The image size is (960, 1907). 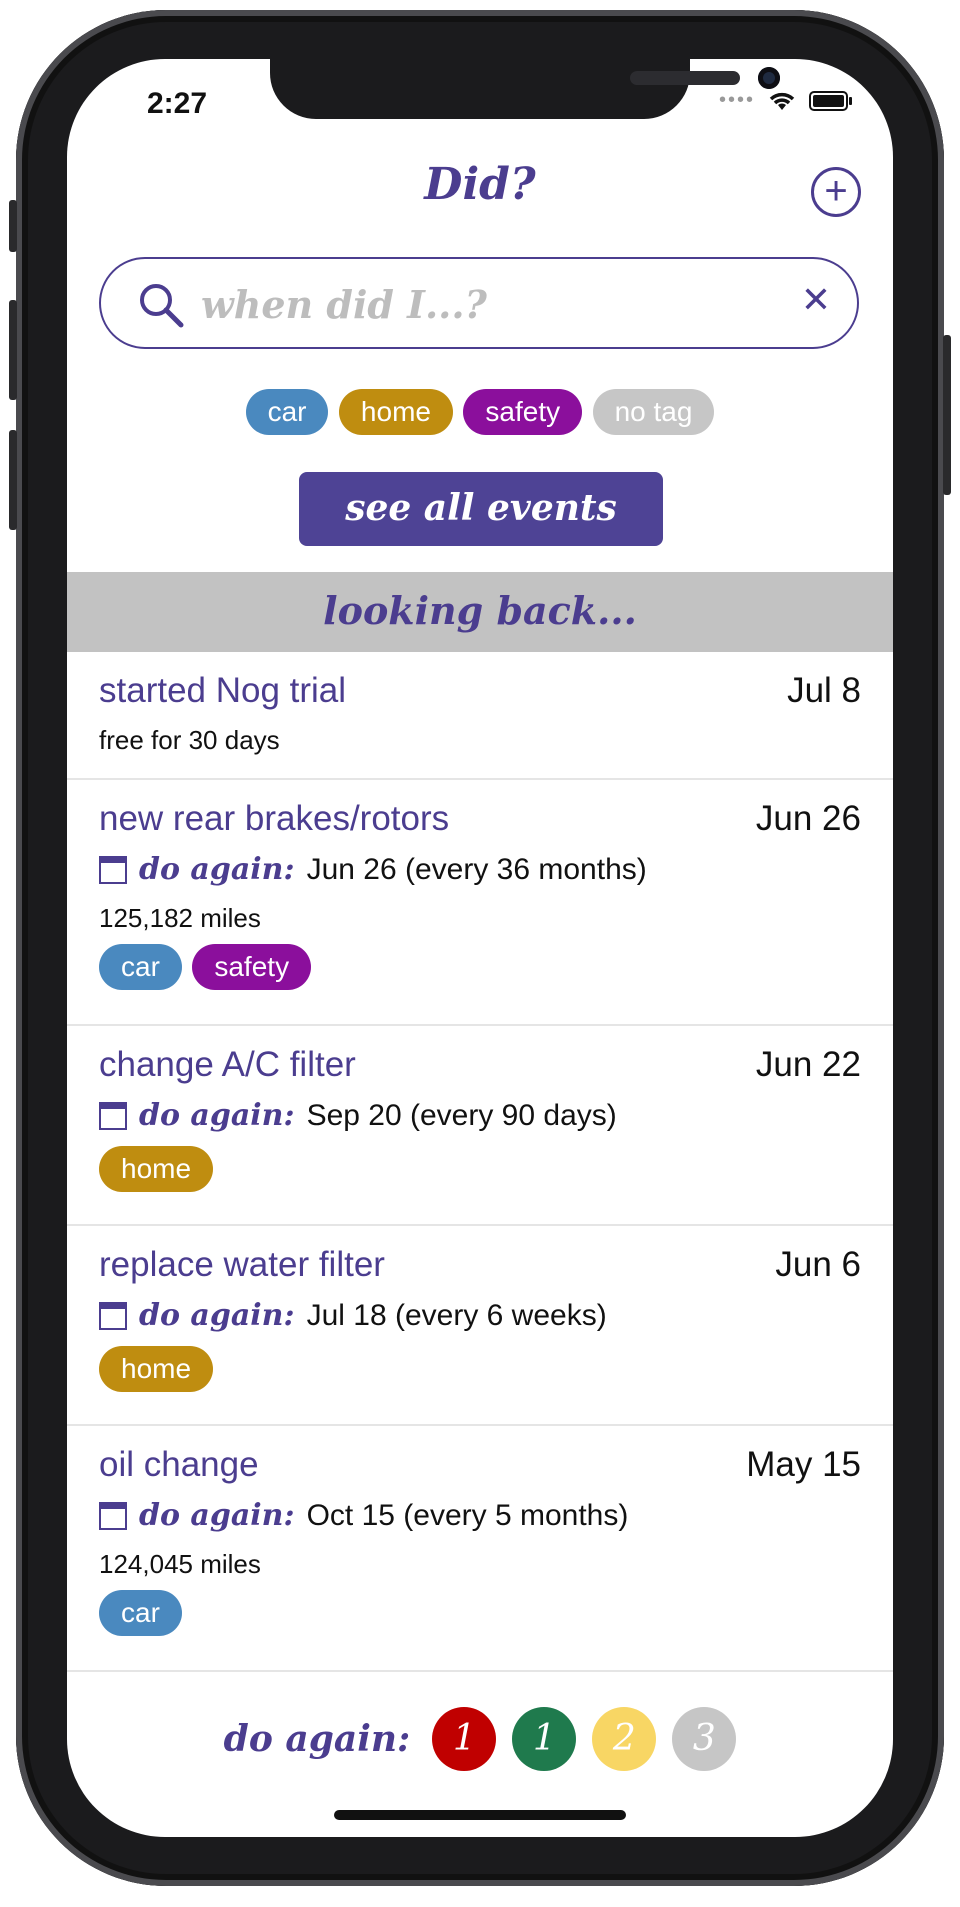 I want to click on search-bar: ✕, so click(x=479, y=303).